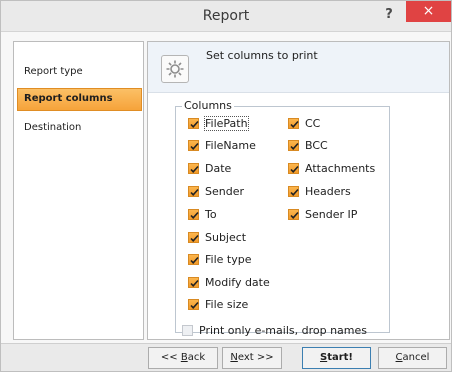  I want to click on print-only-emails-checkbox: Print only e-mails, drop names, so click(274, 330).